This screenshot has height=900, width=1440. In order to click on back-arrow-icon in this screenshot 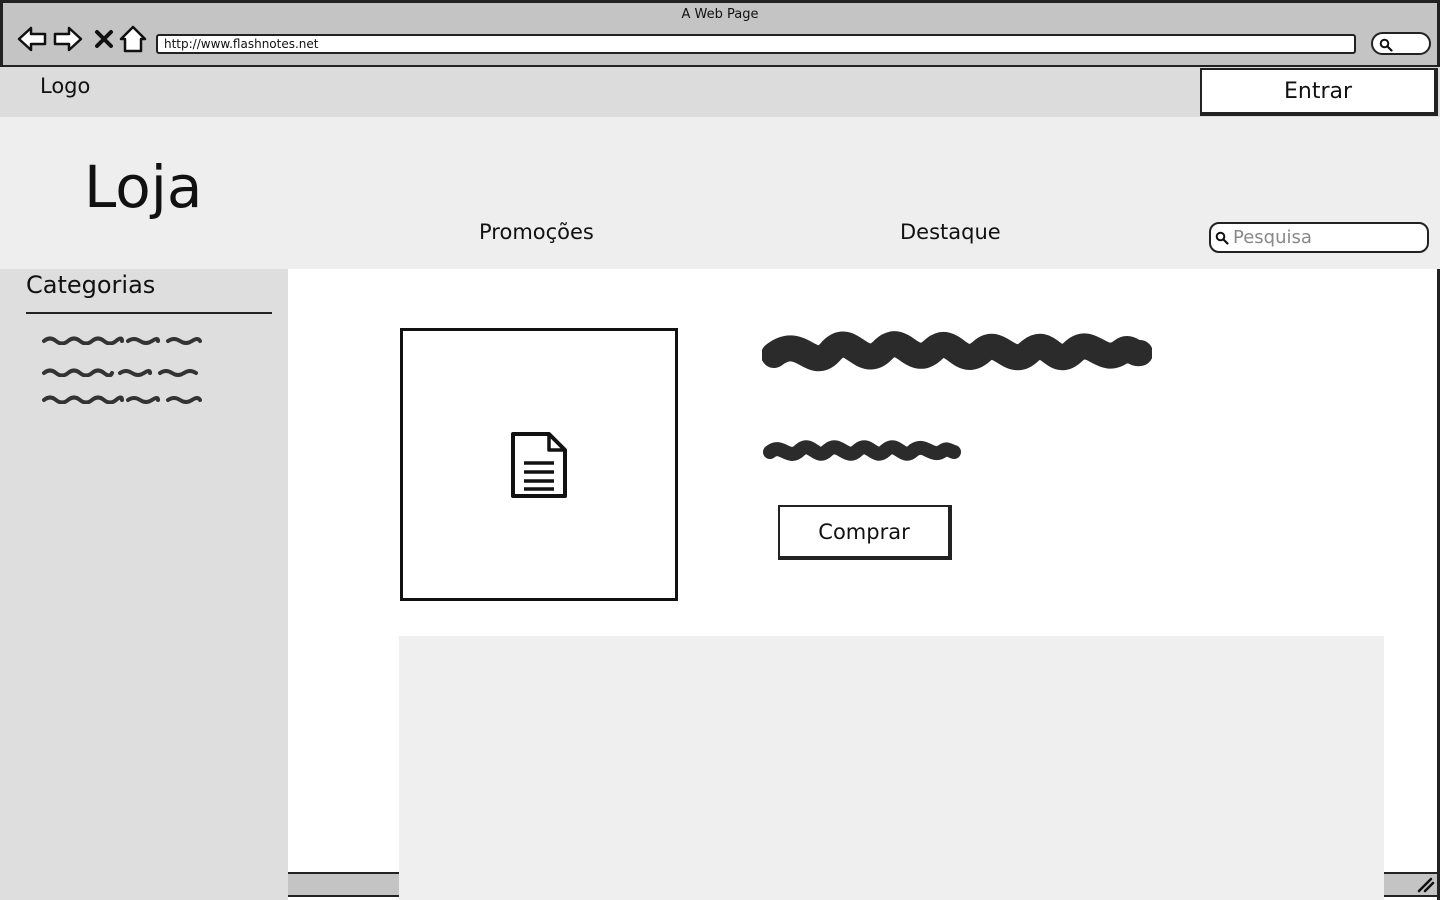, I will do `click(32, 39)`.